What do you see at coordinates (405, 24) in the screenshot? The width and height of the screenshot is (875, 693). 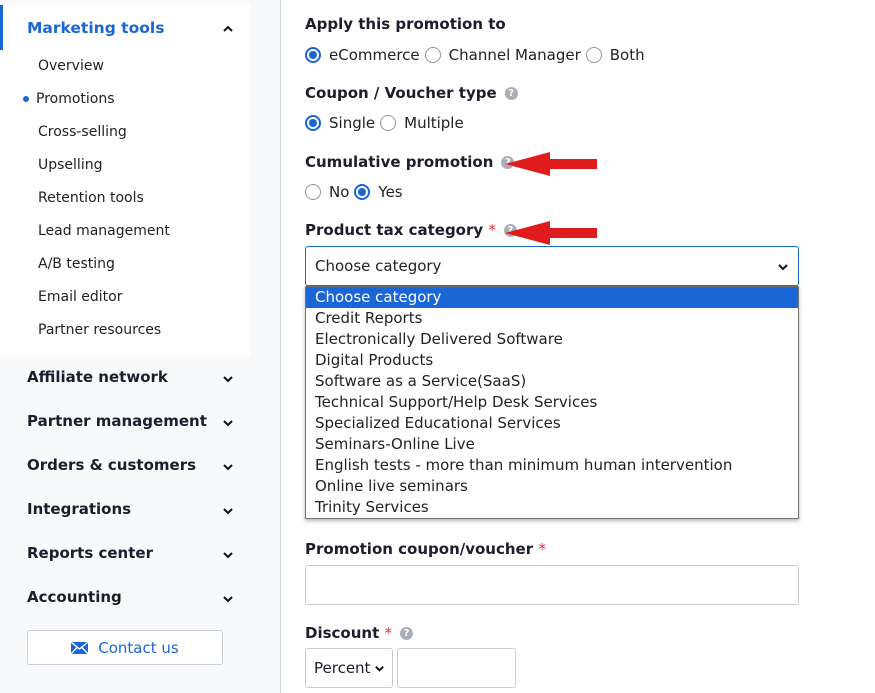 I see `apply-label: Apply this promotion to` at bounding box center [405, 24].